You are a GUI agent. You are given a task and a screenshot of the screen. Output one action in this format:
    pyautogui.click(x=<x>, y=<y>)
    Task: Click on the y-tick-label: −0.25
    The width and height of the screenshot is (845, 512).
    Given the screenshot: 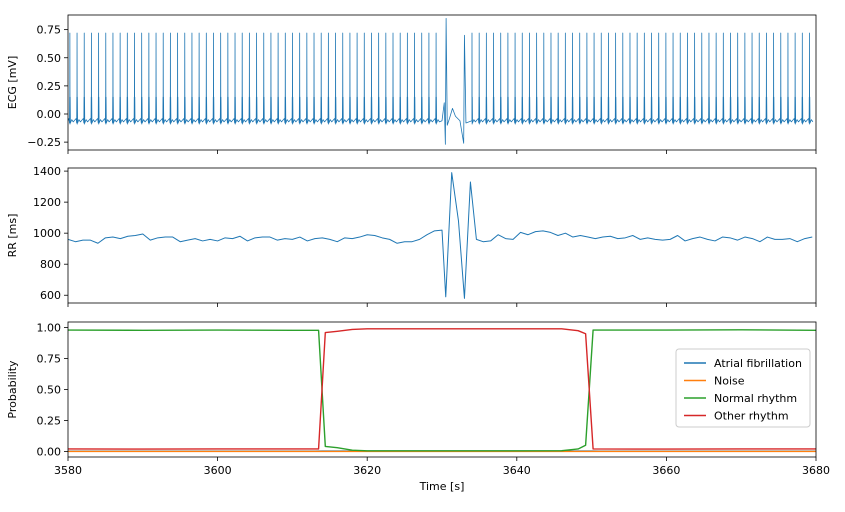 What is the action you would take?
    pyautogui.click(x=44, y=142)
    